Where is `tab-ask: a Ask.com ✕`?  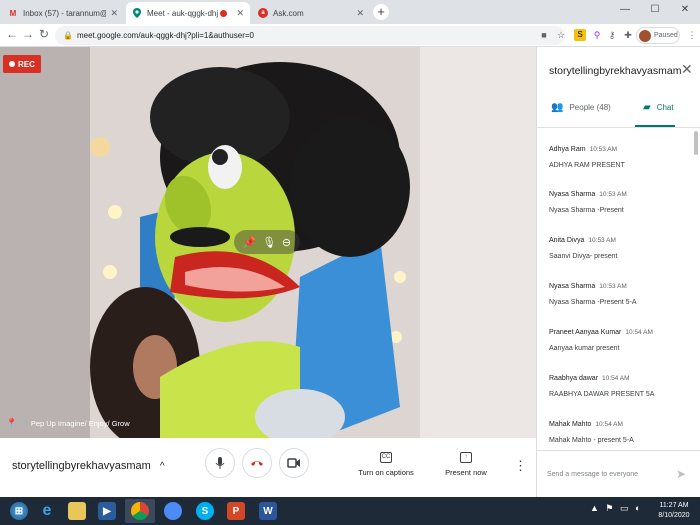 tab-ask: a Ask.com ✕ is located at coordinates (311, 13).